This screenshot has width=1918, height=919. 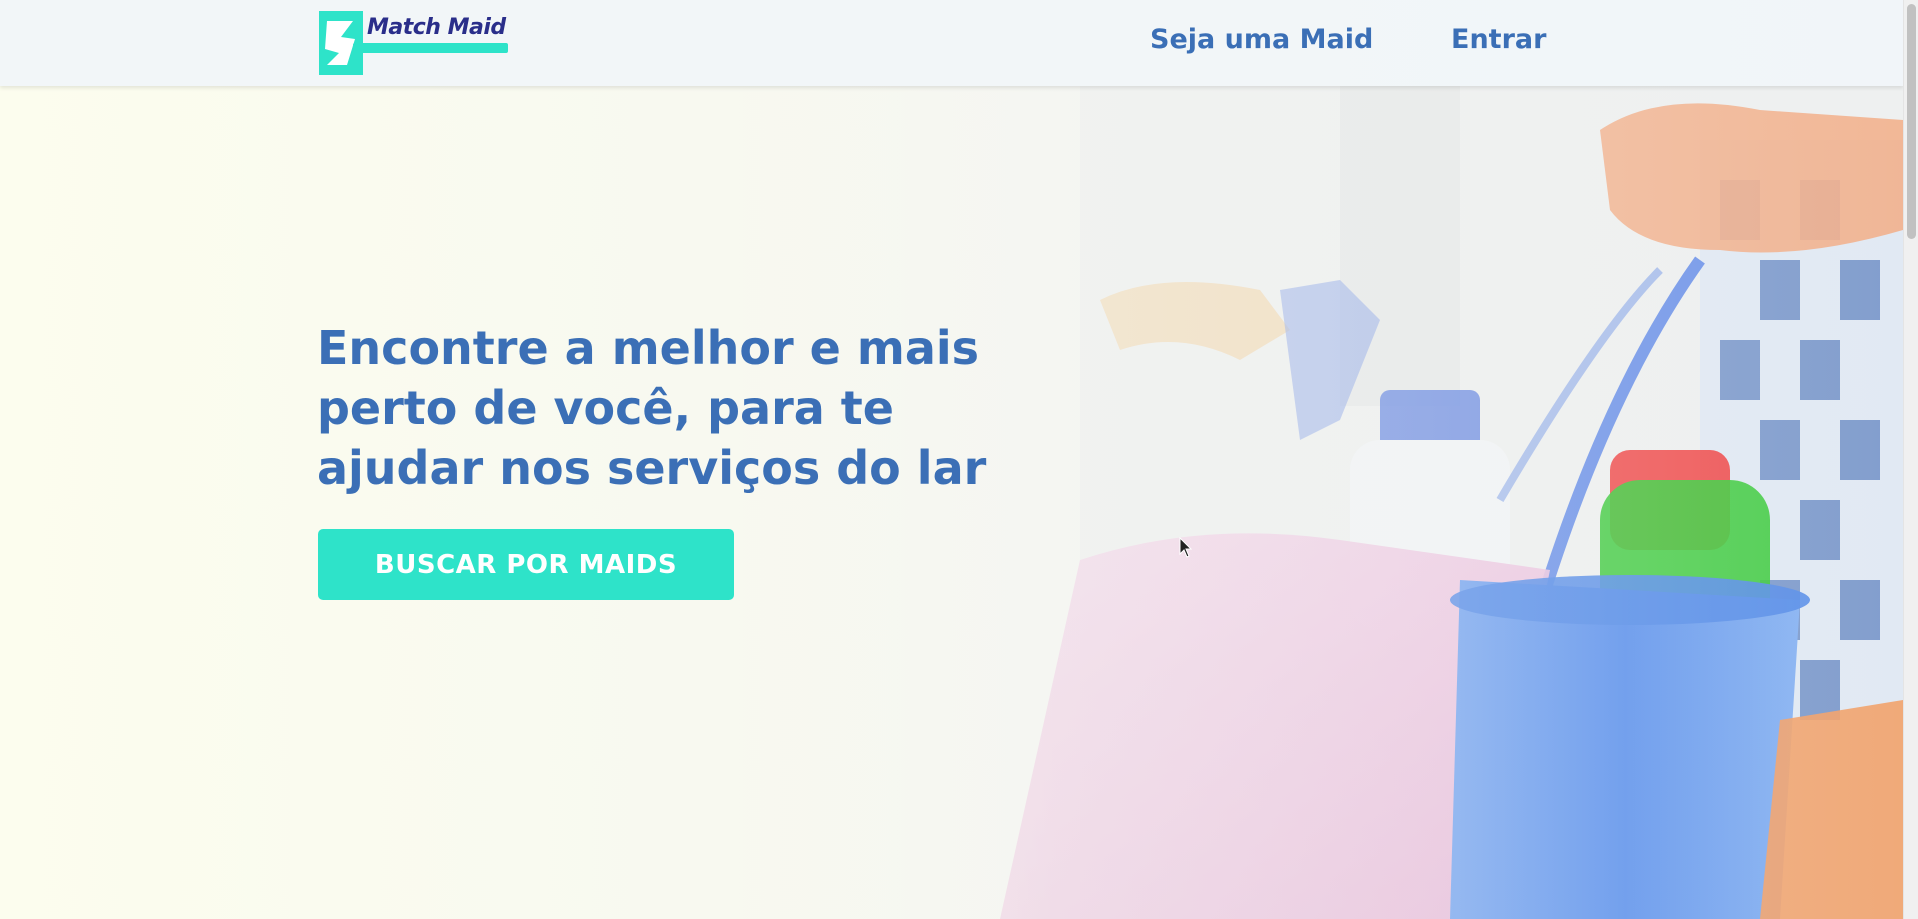 I want to click on logo-text: Match Maid, so click(x=436, y=27).